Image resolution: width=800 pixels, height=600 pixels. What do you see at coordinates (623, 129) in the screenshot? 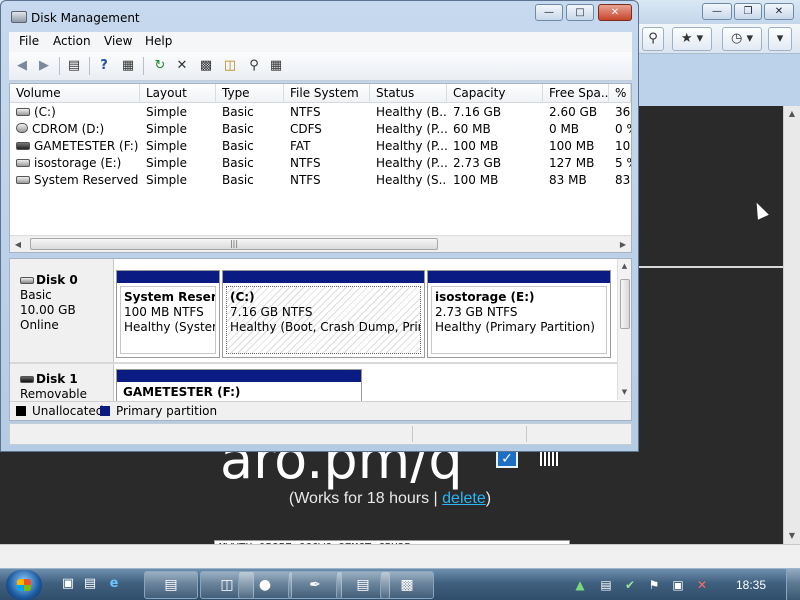
I see `volume-percent-free: 0 %` at bounding box center [623, 129].